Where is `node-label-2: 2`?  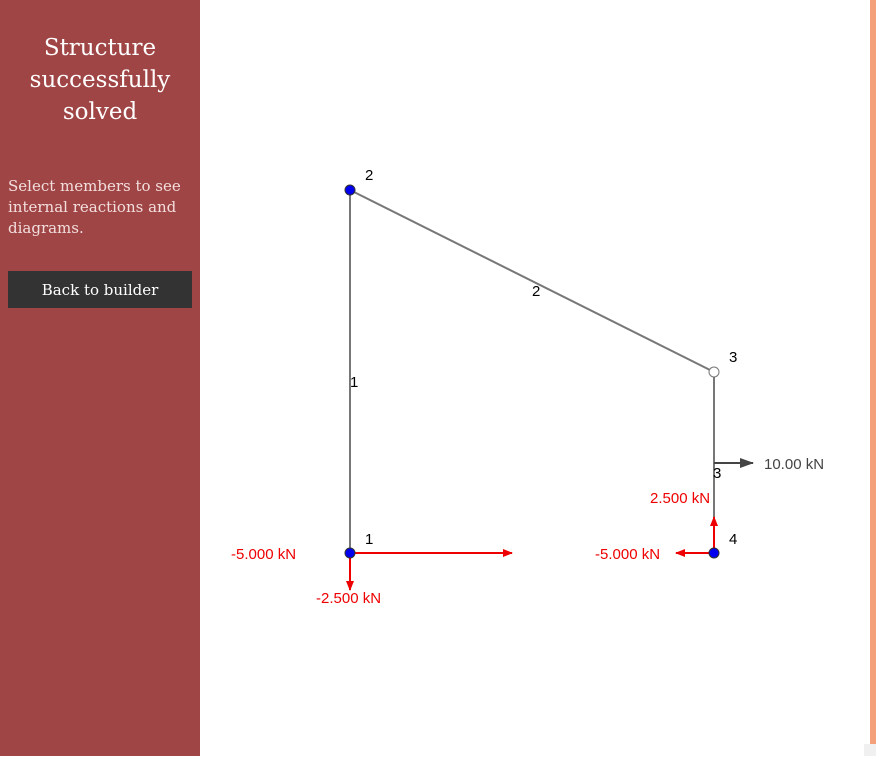 node-label-2: 2 is located at coordinates (369, 175).